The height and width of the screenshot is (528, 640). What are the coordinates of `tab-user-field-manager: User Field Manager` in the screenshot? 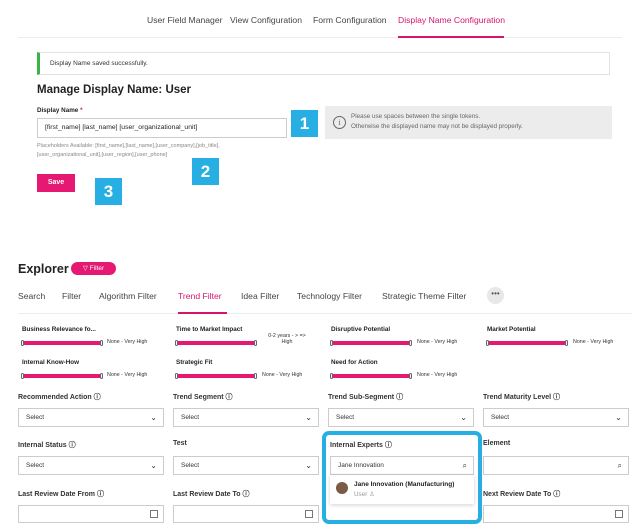 It's located at (184, 20).